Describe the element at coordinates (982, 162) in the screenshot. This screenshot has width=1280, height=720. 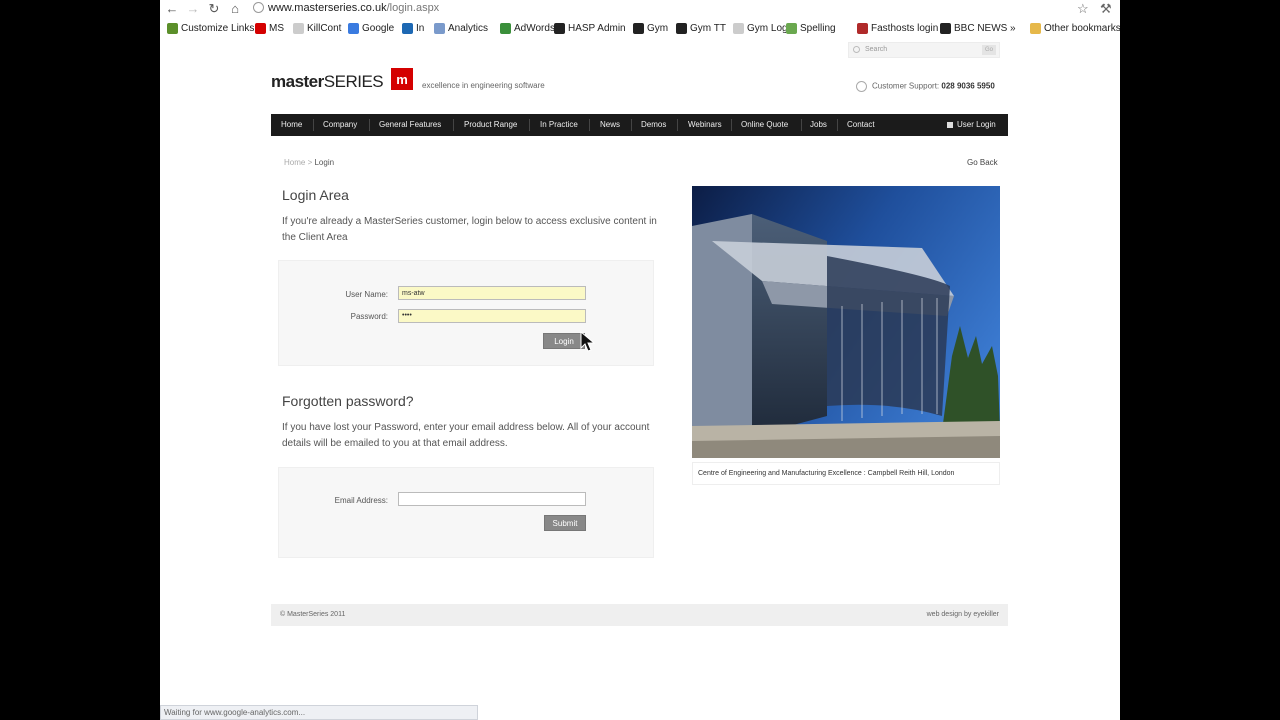
I see `go-back-link: Go Back` at that location.